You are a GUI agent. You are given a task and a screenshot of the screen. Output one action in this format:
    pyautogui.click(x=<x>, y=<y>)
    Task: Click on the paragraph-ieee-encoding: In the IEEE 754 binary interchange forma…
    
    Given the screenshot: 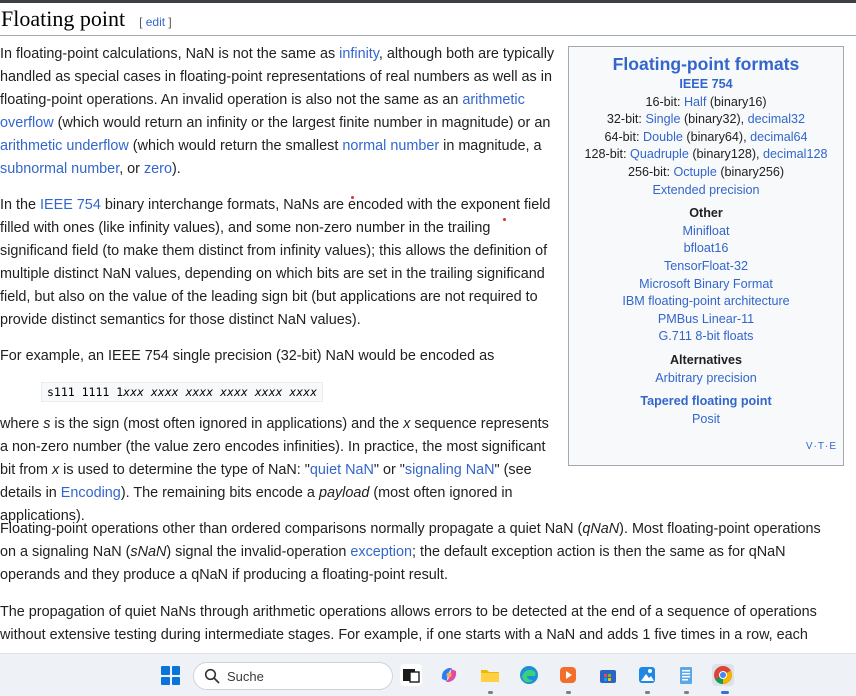 What is the action you would take?
    pyautogui.click(x=275, y=262)
    